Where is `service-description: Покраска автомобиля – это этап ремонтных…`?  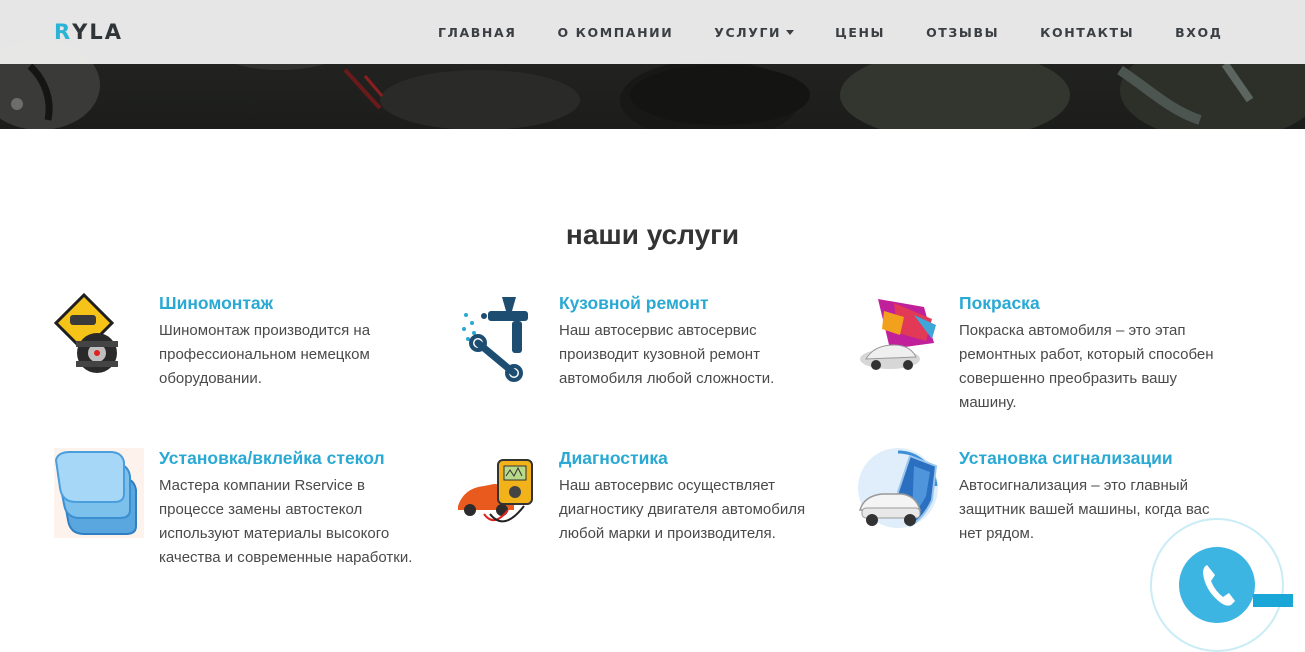
service-description: Покраска автомобиля – это этап ремонтных… is located at coordinates (1086, 366).